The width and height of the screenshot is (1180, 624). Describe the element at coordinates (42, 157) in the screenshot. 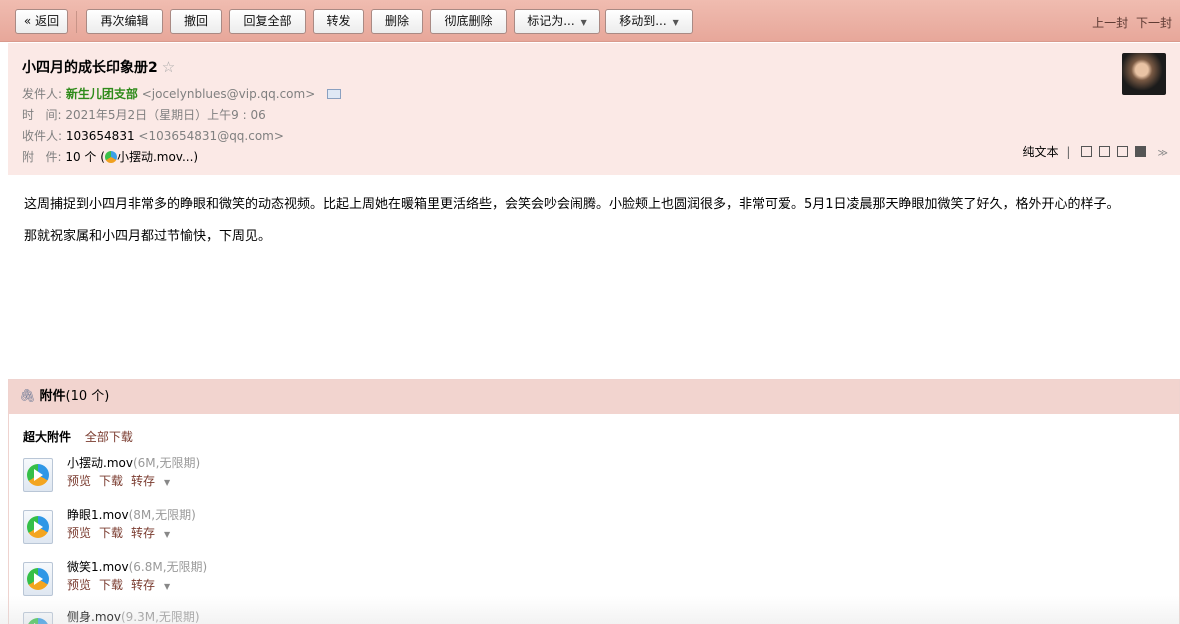

I see `attachment-label: 附 件:` at that location.